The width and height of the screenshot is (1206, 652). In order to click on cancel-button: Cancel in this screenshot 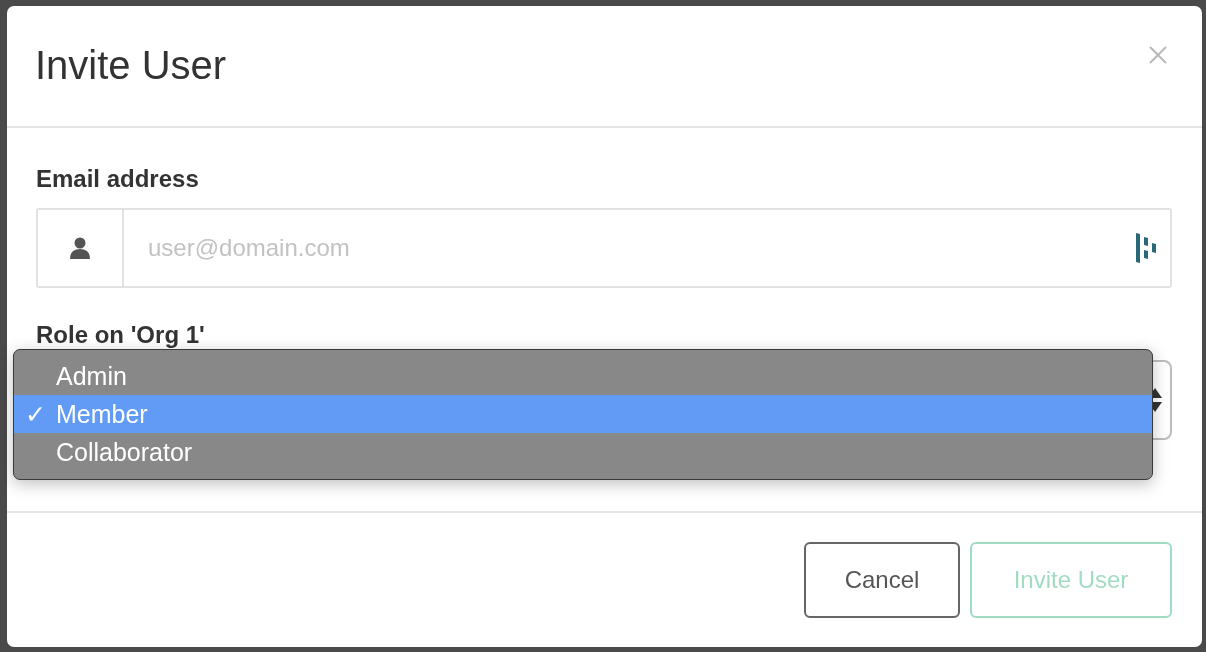, I will do `click(882, 580)`.